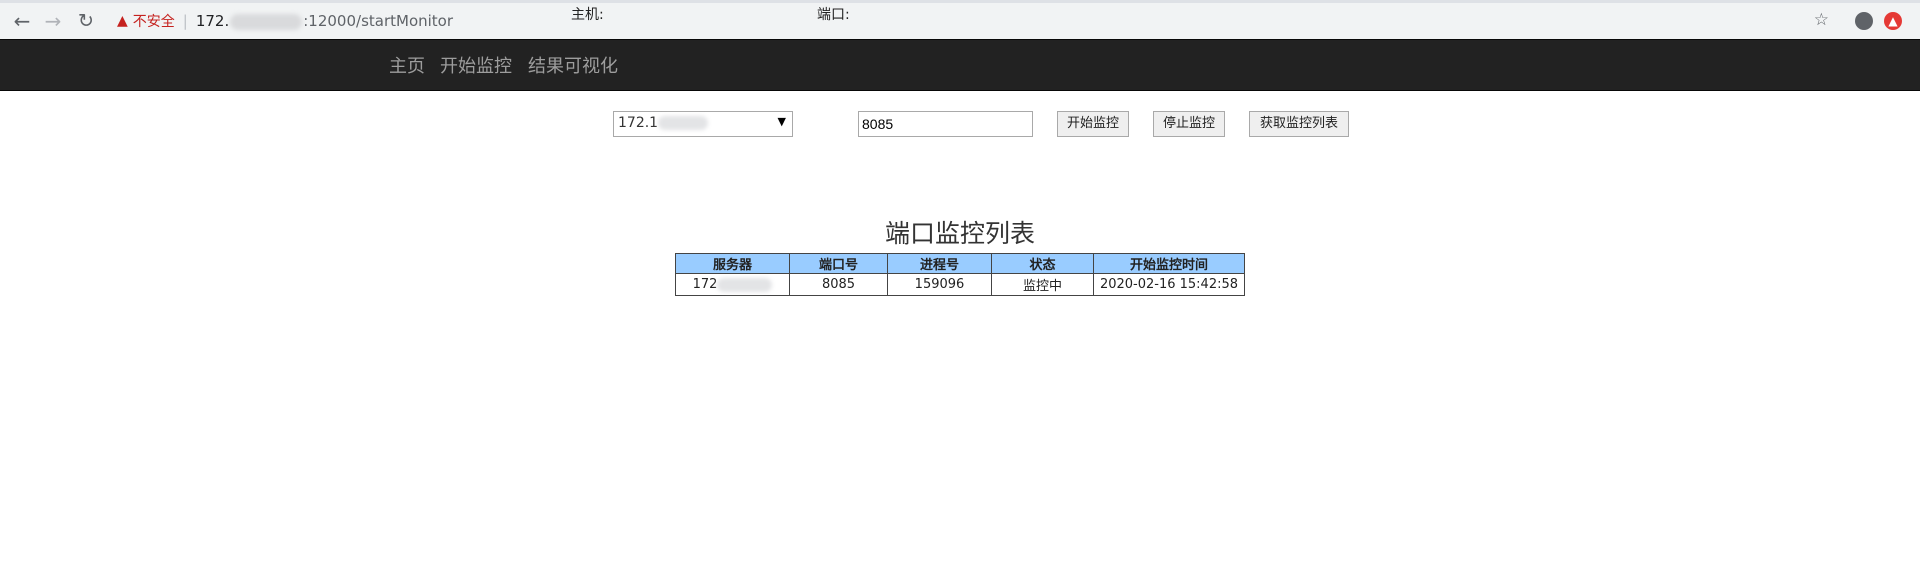 The image size is (1920, 564). I want to click on dropdown-arrow-icon: ▼, so click(781, 121).